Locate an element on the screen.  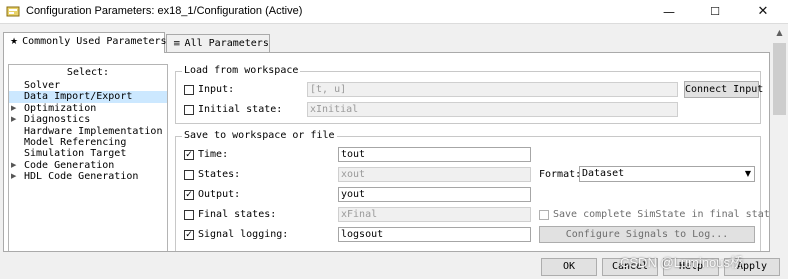
input-field: [t, u] is located at coordinates (492, 89).